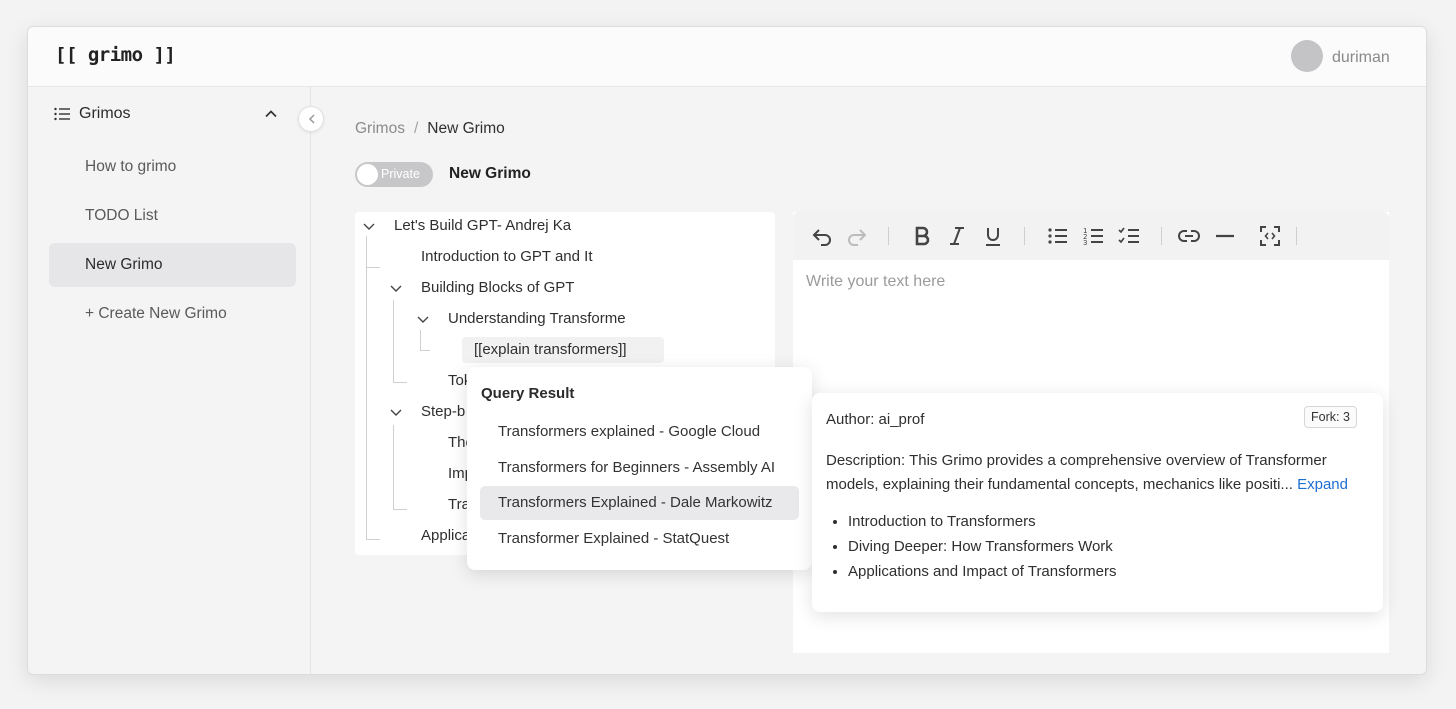 The width and height of the screenshot is (1456, 709). What do you see at coordinates (857, 236) in the screenshot?
I see `redo-icon` at bounding box center [857, 236].